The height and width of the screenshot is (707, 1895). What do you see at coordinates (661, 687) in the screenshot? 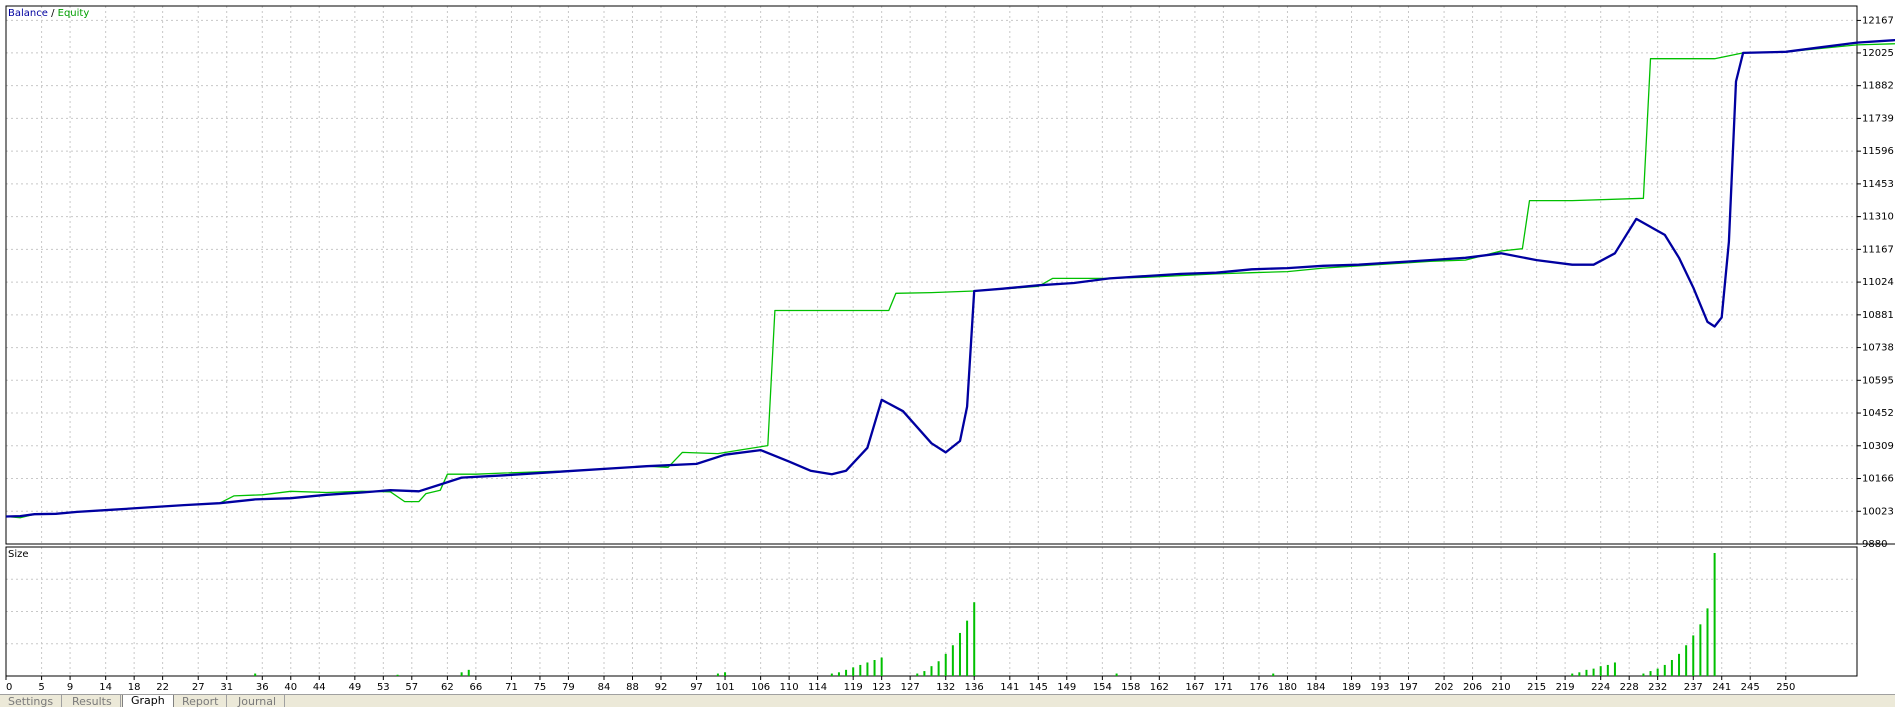
I see `x-tick-label: 92` at bounding box center [661, 687].